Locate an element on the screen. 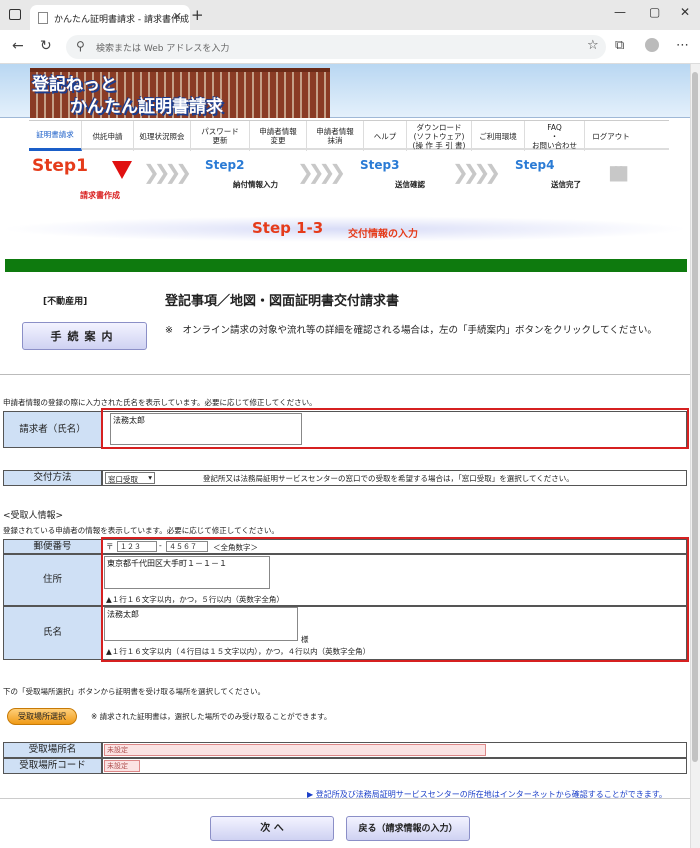 This screenshot has height=848, width=700. pickup-note: ※ 請求された証明書は，選択した場所でのみ受け取ることができます。 is located at coordinates (211, 716).